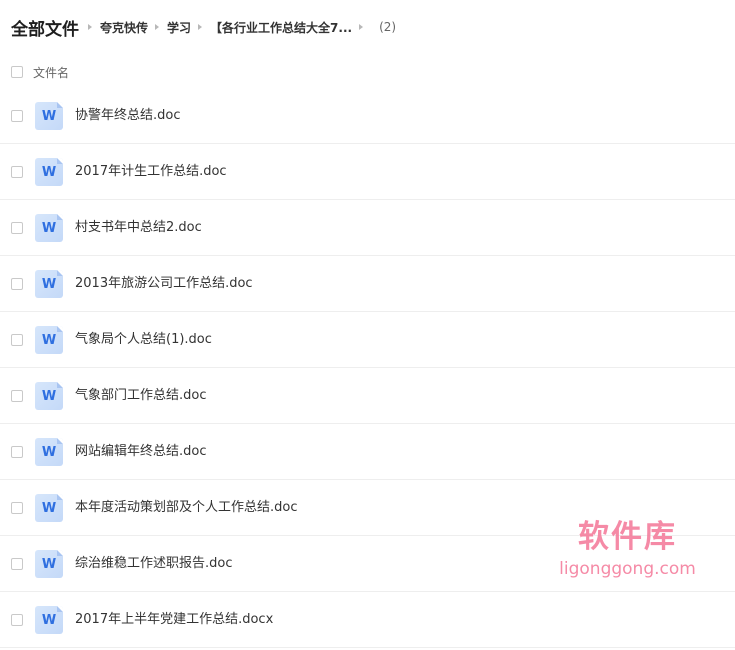 Image resolution: width=735 pixels, height=650 pixels. I want to click on file-name: 村支书年中总结2.doc, so click(138, 227).